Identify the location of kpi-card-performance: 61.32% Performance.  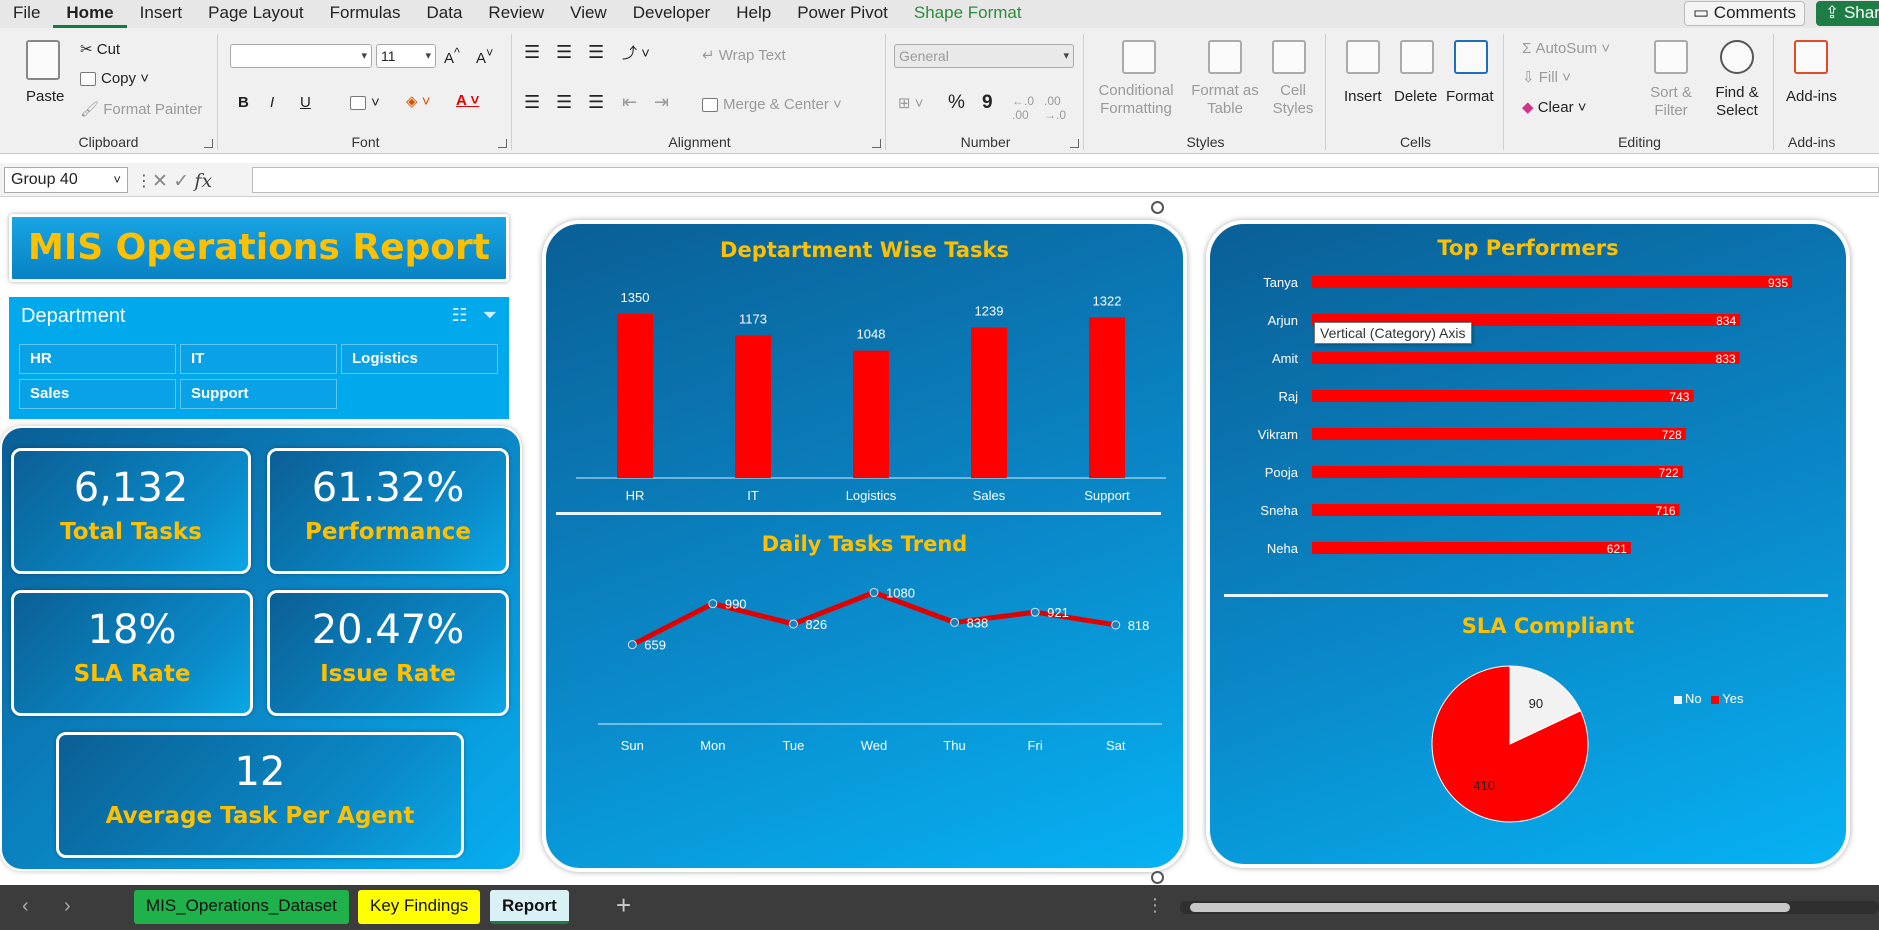
(388, 511).